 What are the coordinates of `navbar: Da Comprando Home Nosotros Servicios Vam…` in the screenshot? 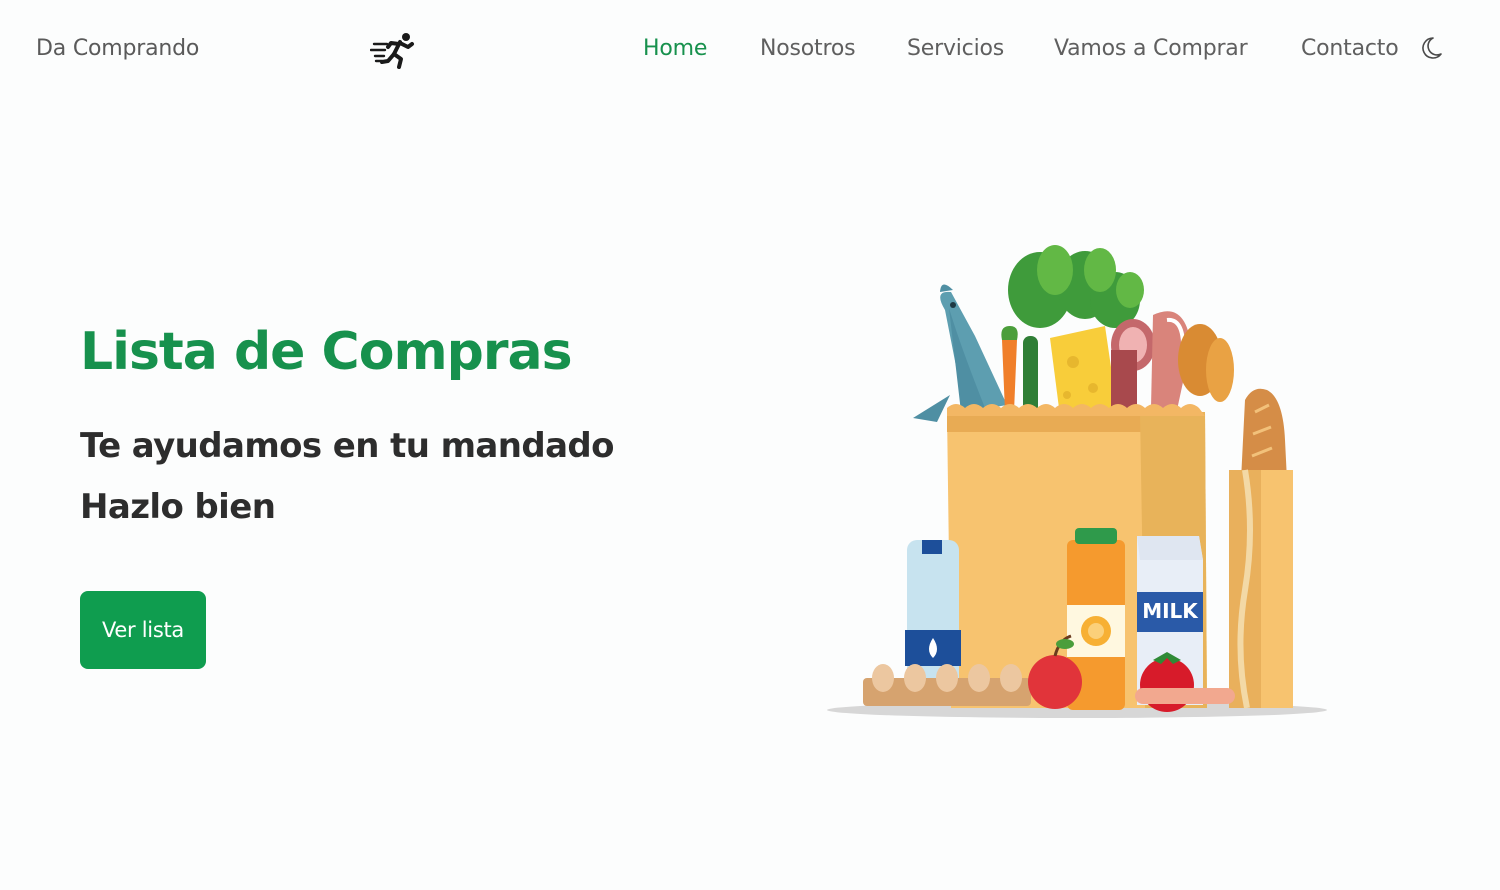 It's located at (750, 50).